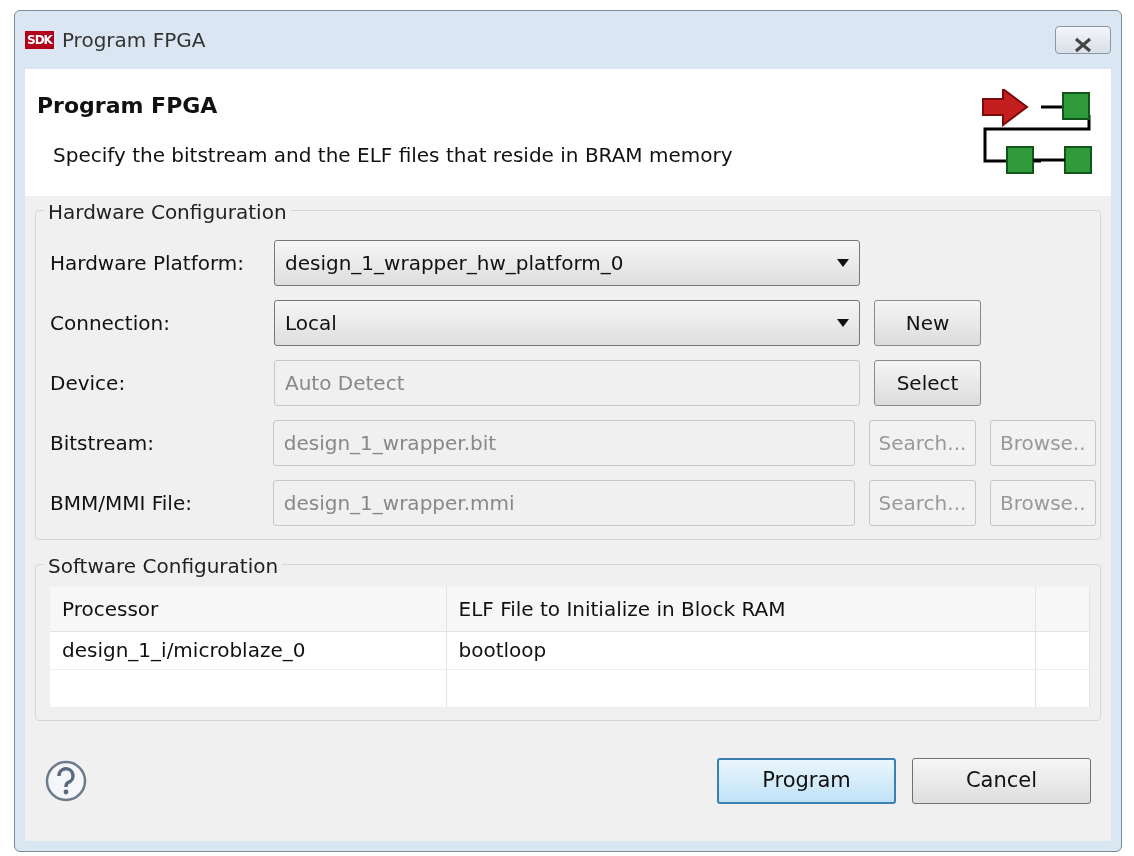 The height and width of the screenshot is (856, 1134). Describe the element at coordinates (39, 40) in the screenshot. I see `app-logo: SDK` at that location.